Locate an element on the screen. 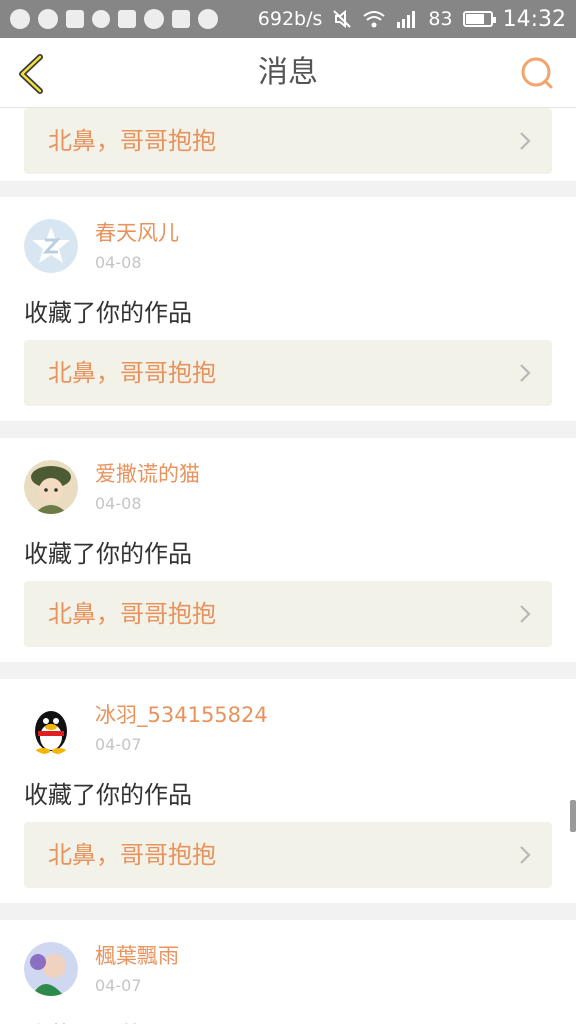  wifi-icon is located at coordinates (374, 19).